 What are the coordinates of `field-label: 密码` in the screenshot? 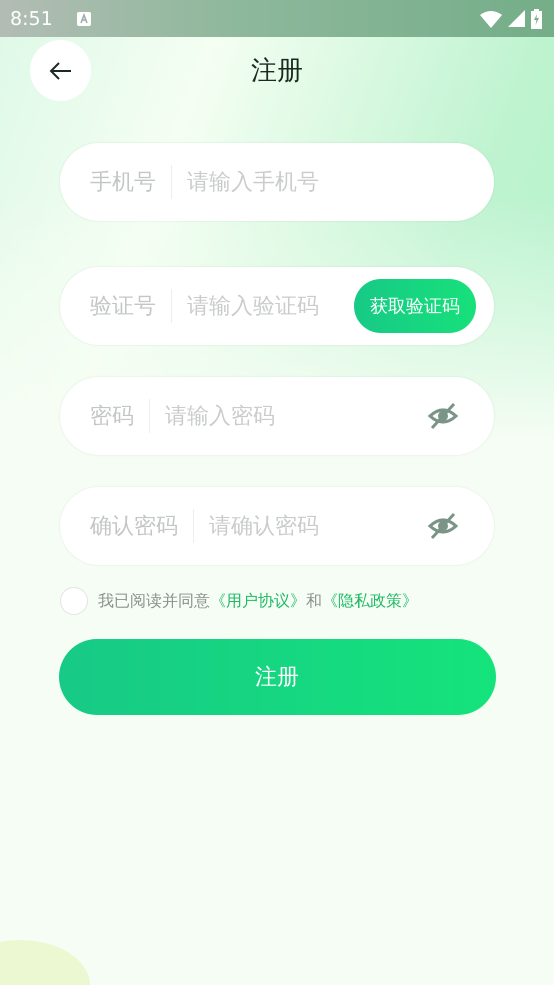 It's located at (112, 417).